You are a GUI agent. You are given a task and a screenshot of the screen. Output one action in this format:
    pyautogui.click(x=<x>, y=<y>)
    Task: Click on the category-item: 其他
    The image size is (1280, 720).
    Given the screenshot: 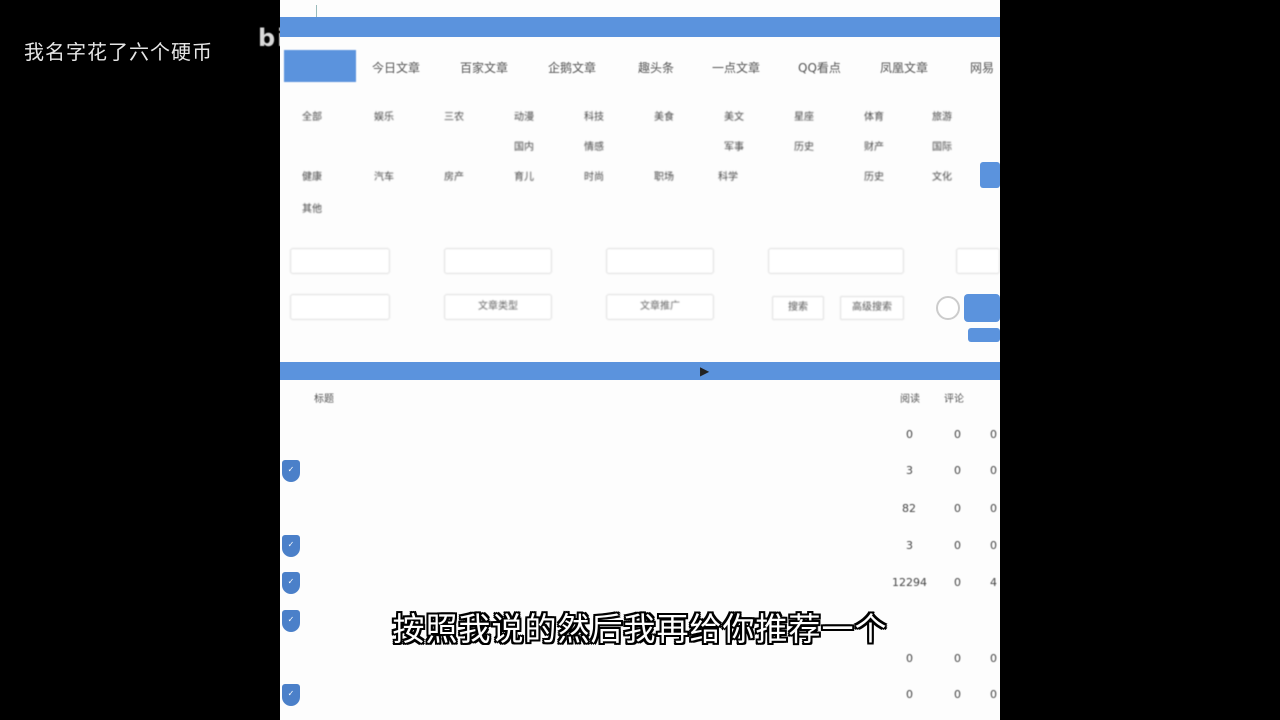 What is the action you would take?
    pyautogui.click(x=312, y=207)
    